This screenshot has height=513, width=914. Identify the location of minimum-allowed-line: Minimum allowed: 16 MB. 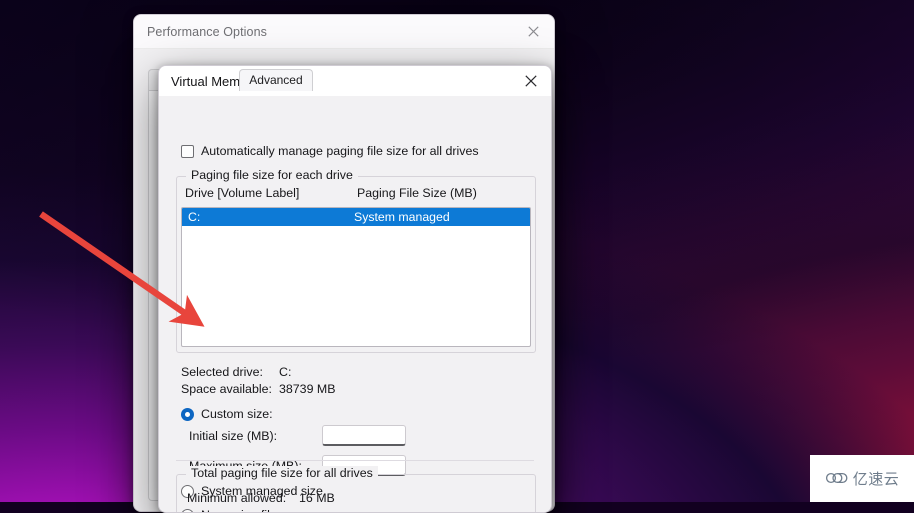
(268, 498).